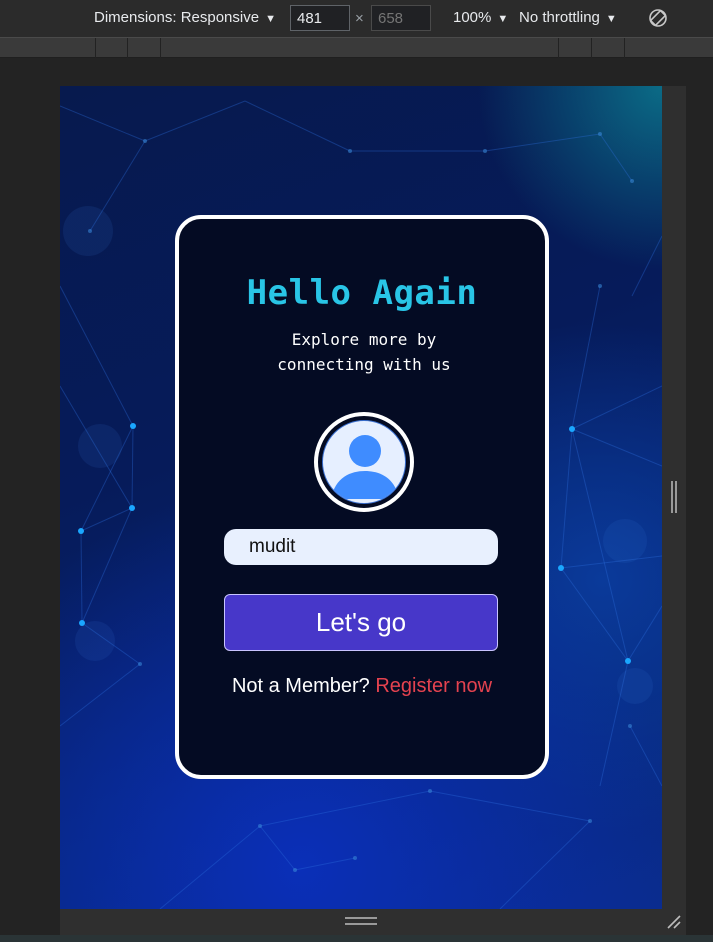 This screenshot has height=942, width=713. Describe the element at coordinates (361, 622) in the screenshot. I see `lets-go-button: Let's go` at that location.